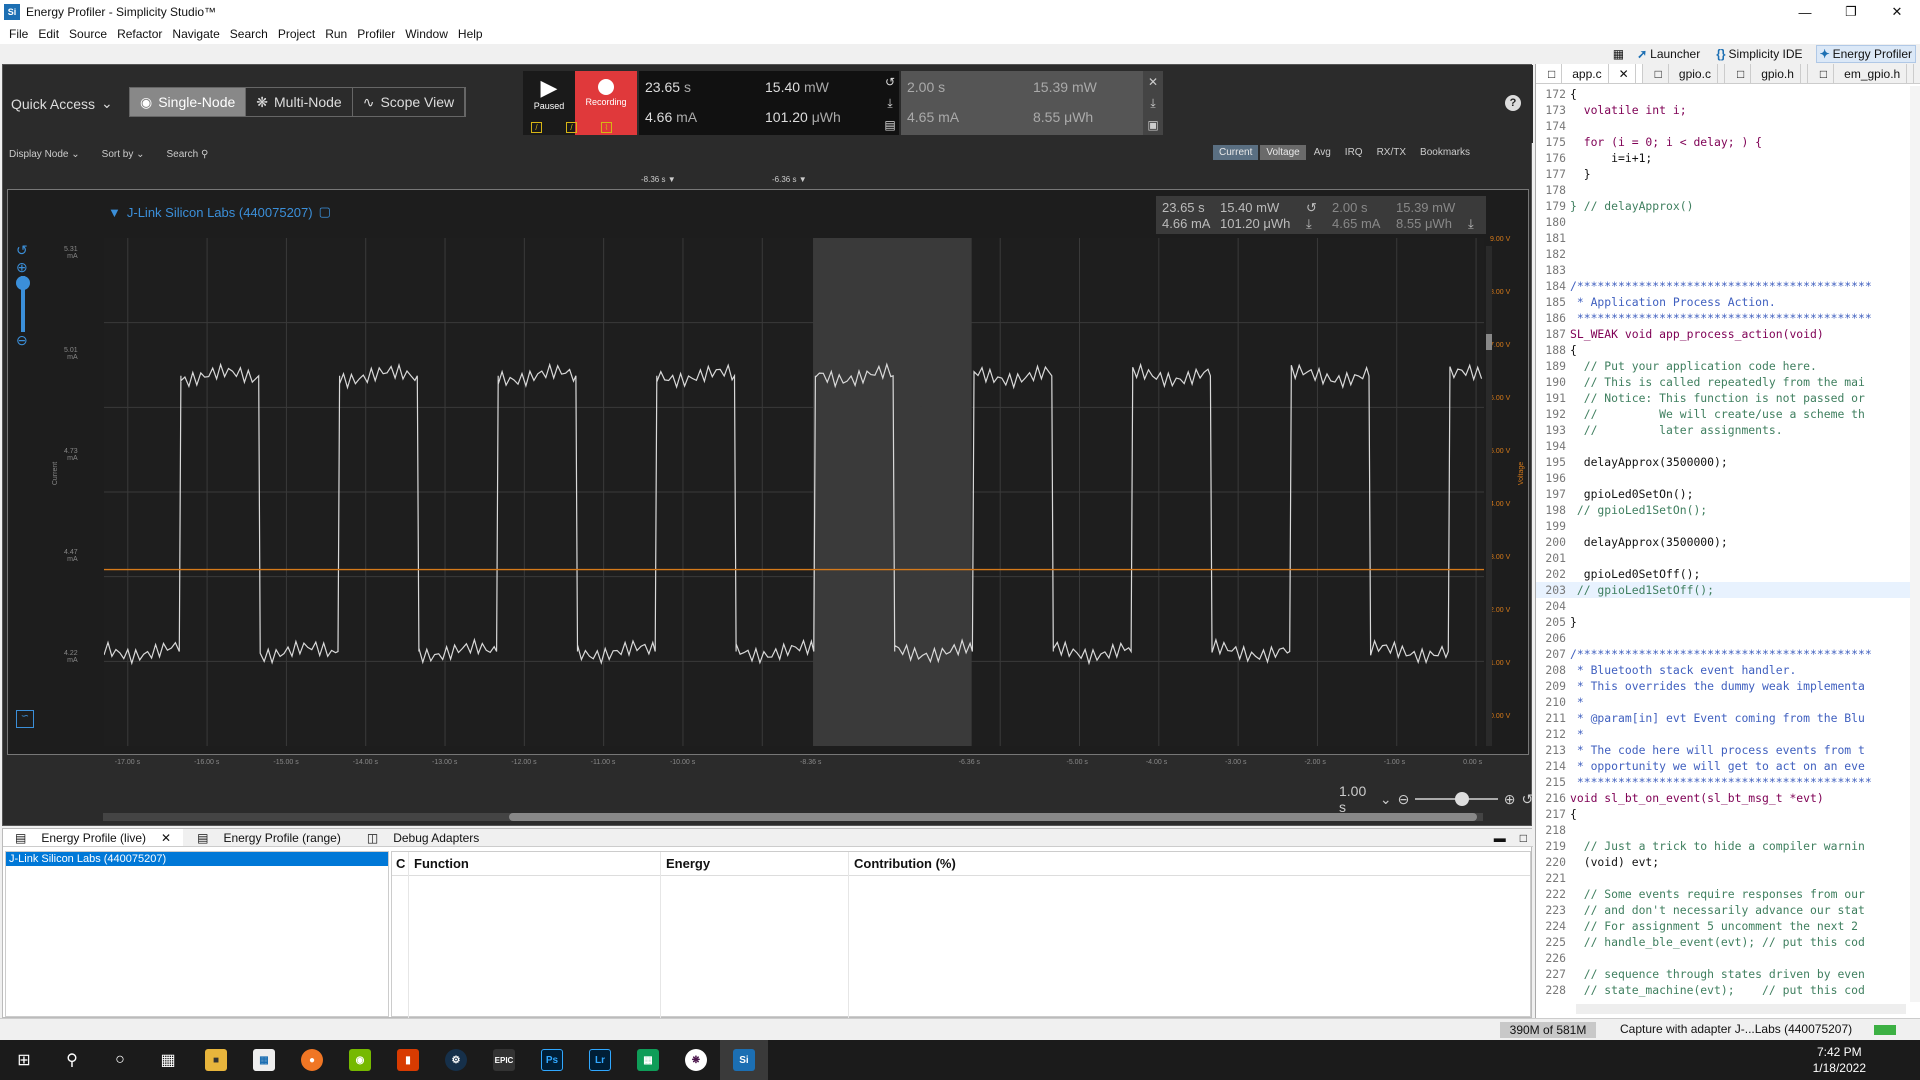 The width and height of the screenshot is (1920, 1080). Describe the element at coordinates (1283, 152) in the screenshot. I see `toggle-voltage: Voltage` at that location.